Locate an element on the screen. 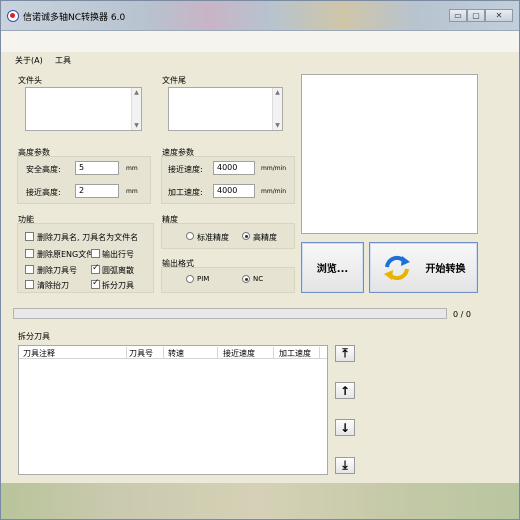  column-header-machining-speed: 加工速度 is located at coordinates (295, 353).